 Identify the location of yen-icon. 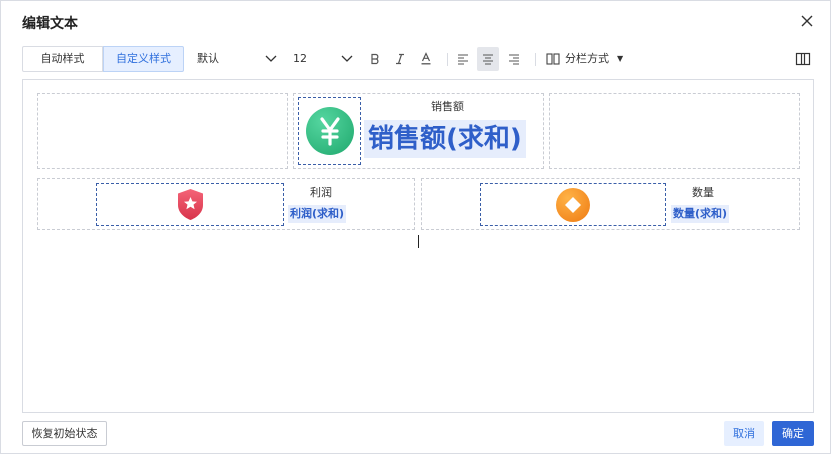
(330, 131).